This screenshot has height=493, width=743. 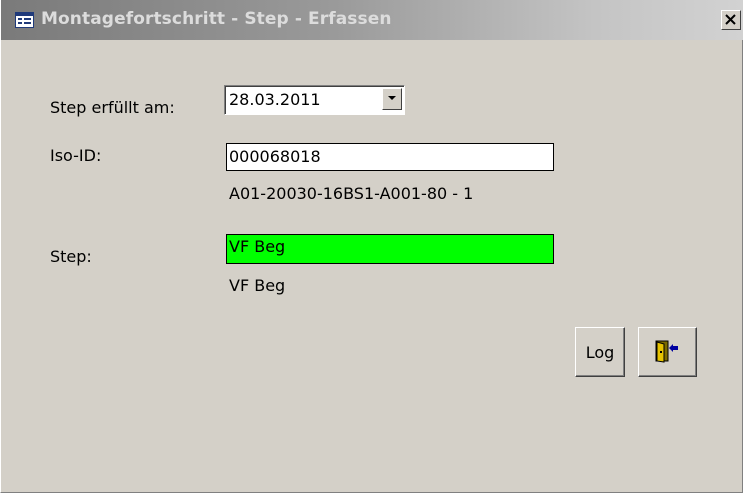 I want to click on log-button-label: Log, so click(x=600, y=352).